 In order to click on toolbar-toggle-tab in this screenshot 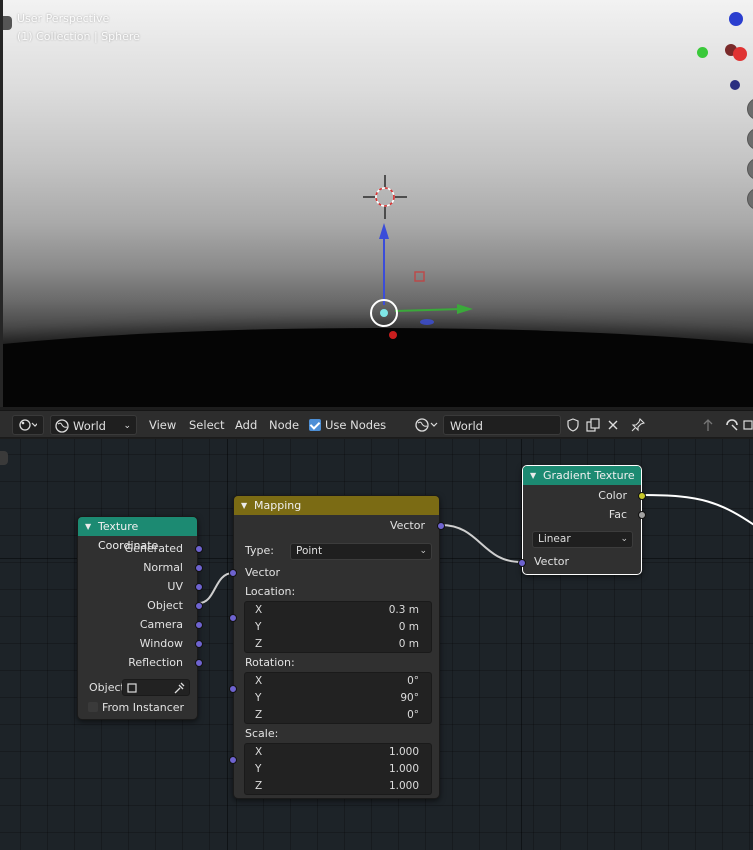, I will do `click(7, 23)`.